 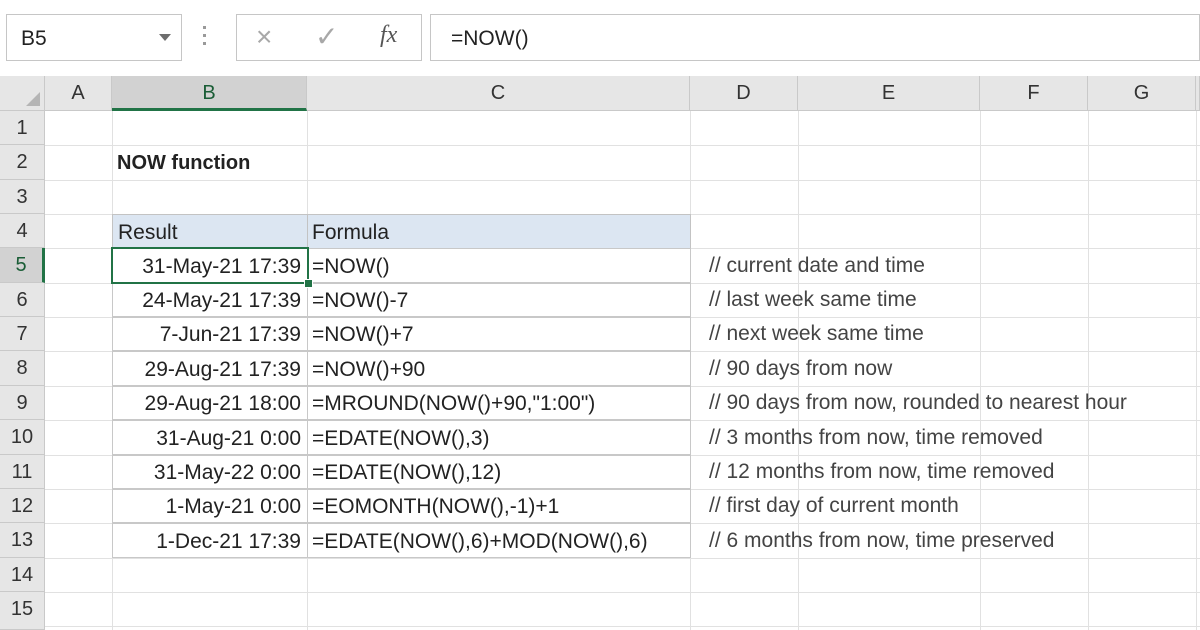 I want to click on row-header-13: 13, so click(x=22, y=540).